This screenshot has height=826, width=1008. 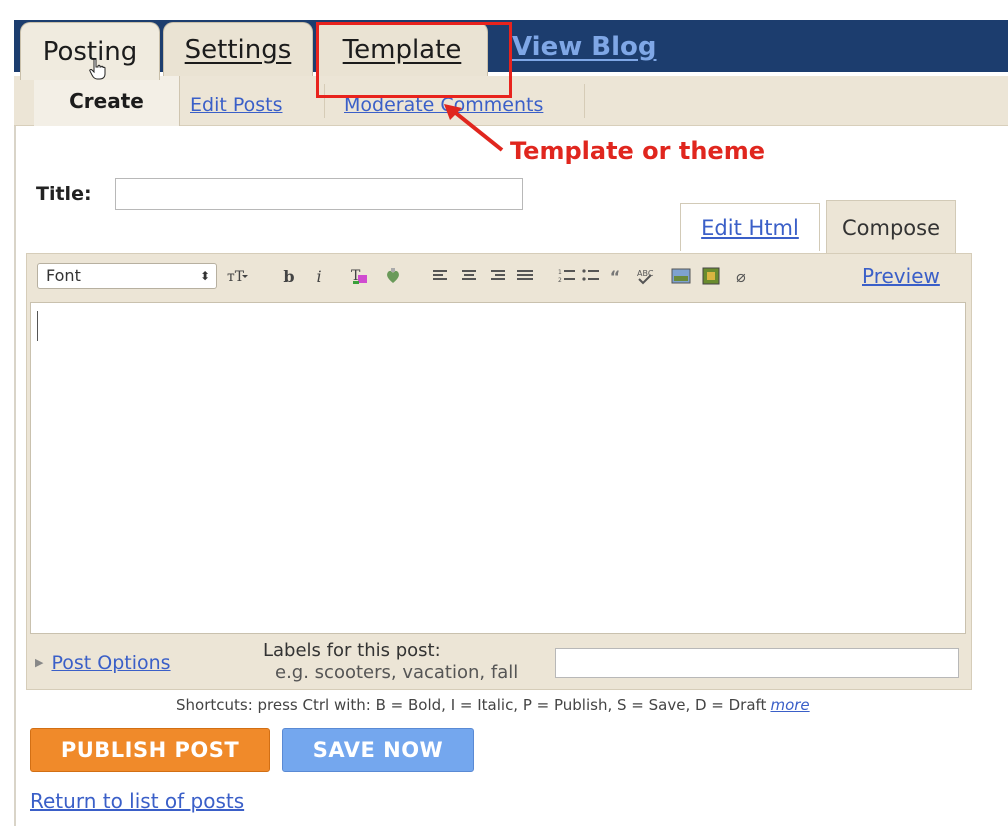 What do you see at coordinates (137, 801) in the screenshot?
I see `return-to-posts-link: Return to list of posts` at bounding box center [137, 801].